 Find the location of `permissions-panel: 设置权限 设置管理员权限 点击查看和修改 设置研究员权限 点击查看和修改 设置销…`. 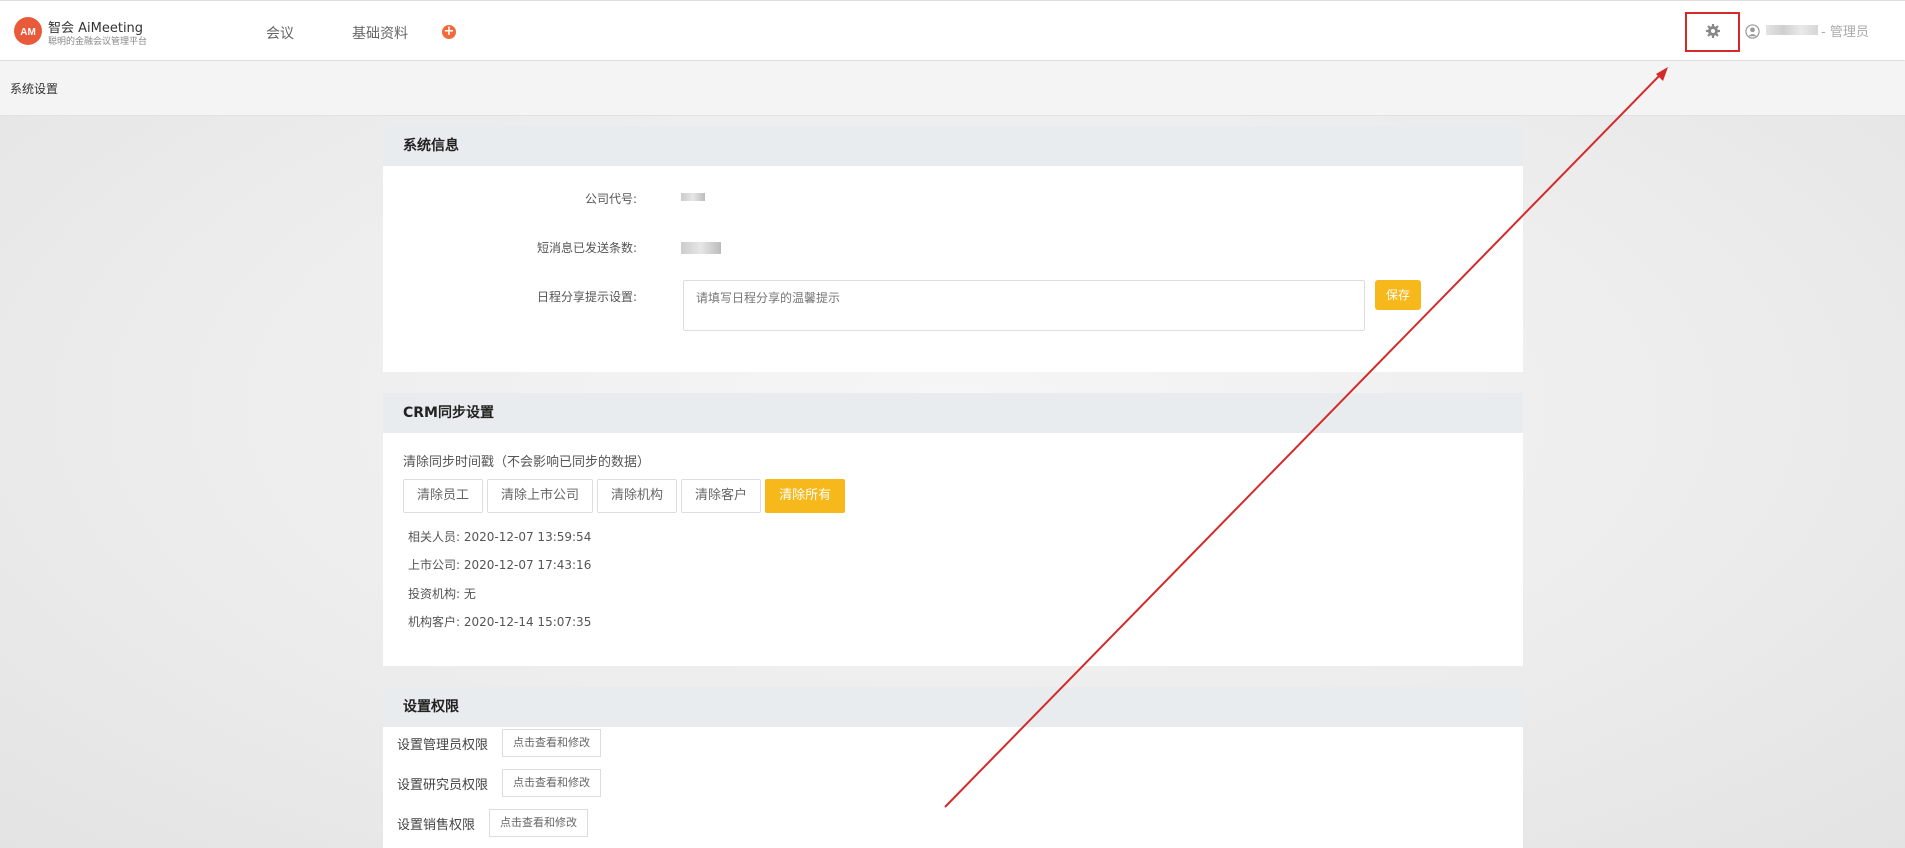

permissions-panel: 设置权限 设置管理员权限 点击查看和修改 设置研究员权限 点击查看和修改 设置销… is located at coordinates (953, 767).